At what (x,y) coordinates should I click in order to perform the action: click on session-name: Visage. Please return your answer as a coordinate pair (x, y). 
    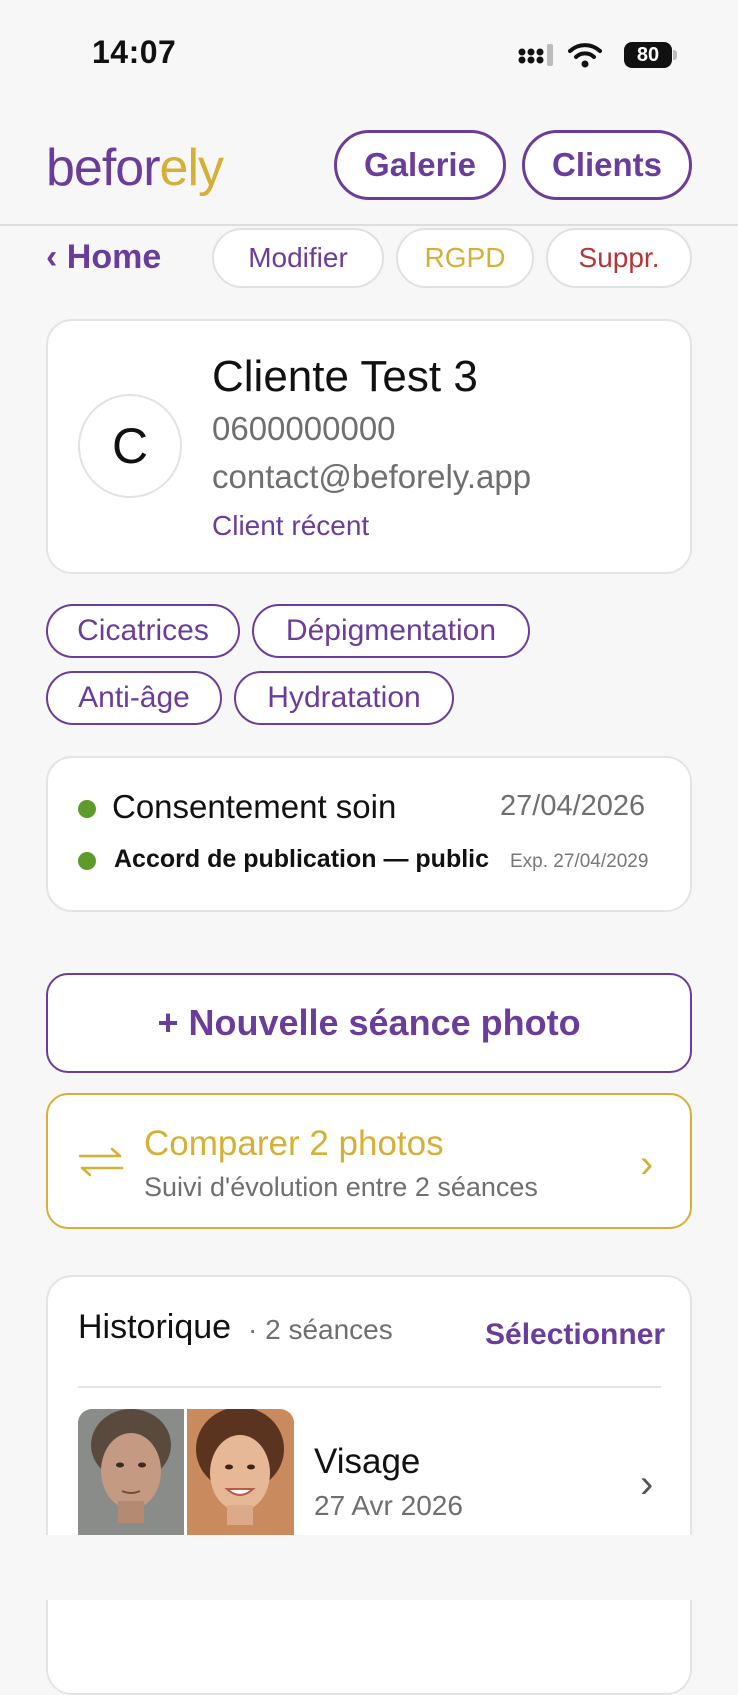
    Looking at the image, I should click on (367, 1462).